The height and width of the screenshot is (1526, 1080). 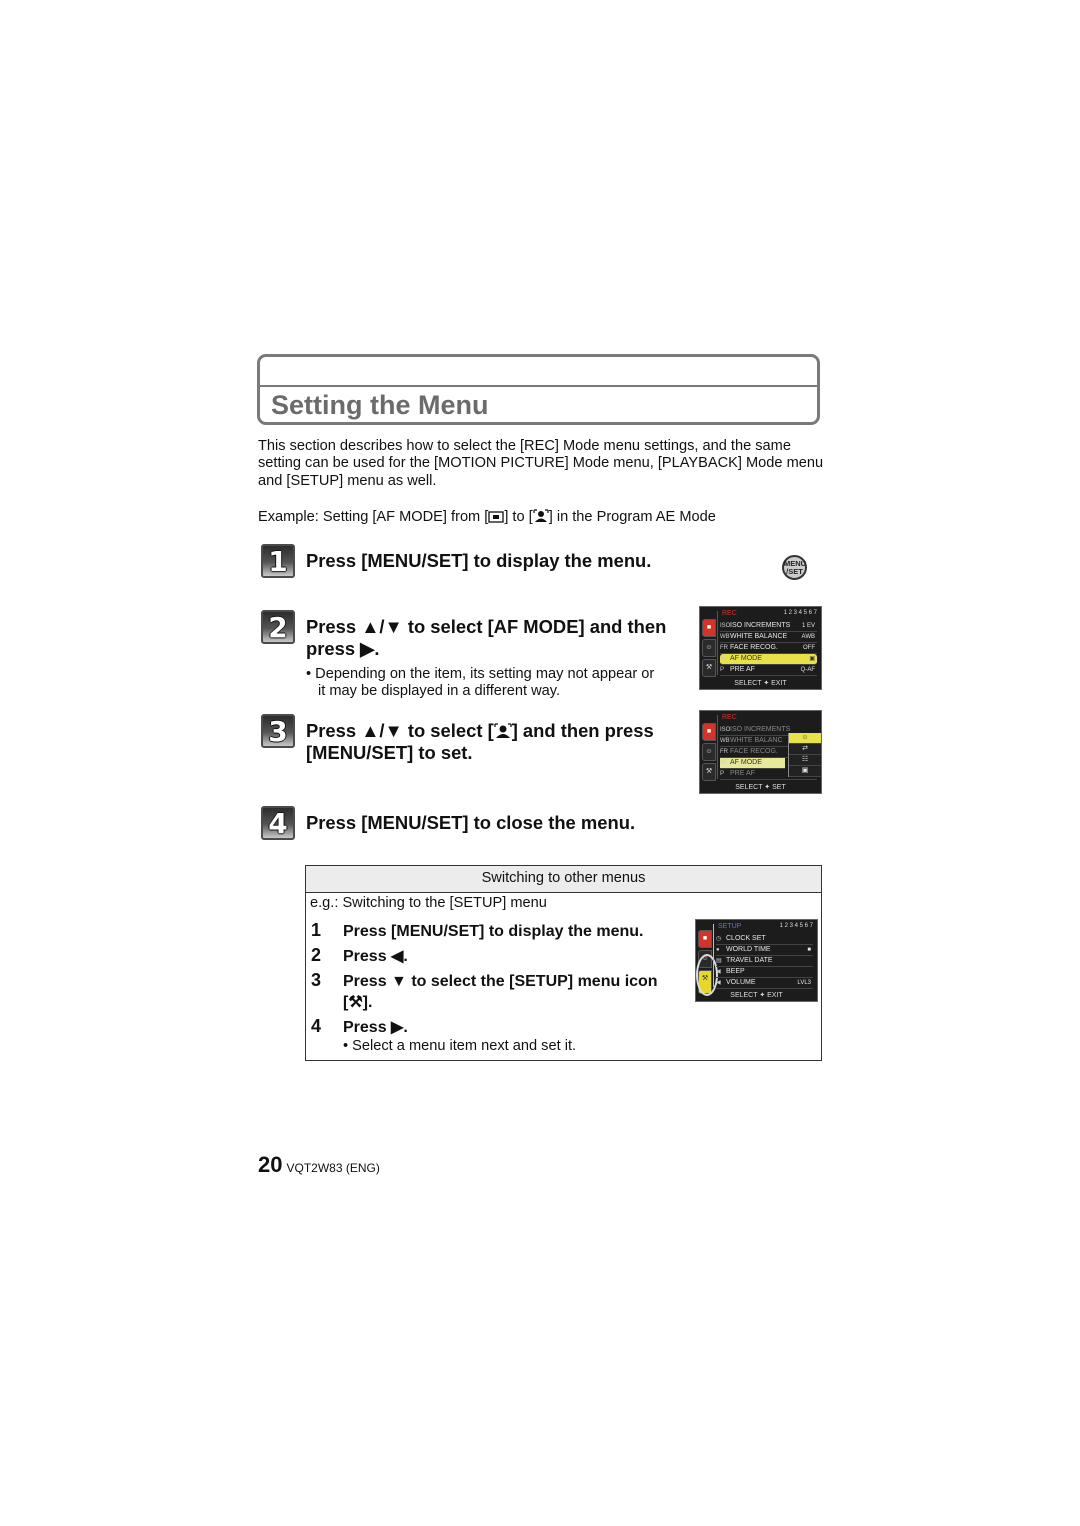 I want to click on highlight-circle, so click(x=707, y=975).